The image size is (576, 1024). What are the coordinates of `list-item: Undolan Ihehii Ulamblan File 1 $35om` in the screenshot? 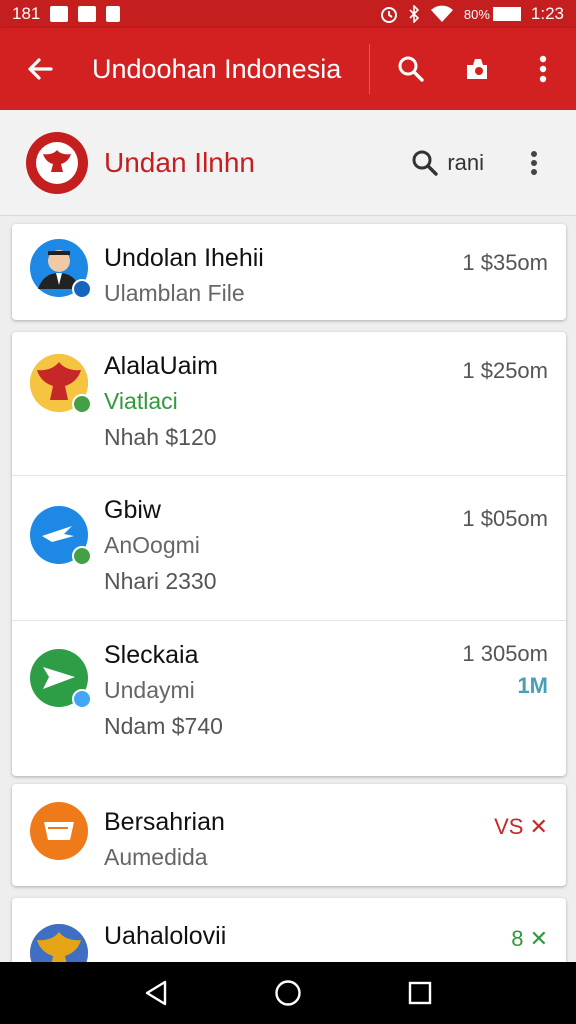 It's located at (289, 272).